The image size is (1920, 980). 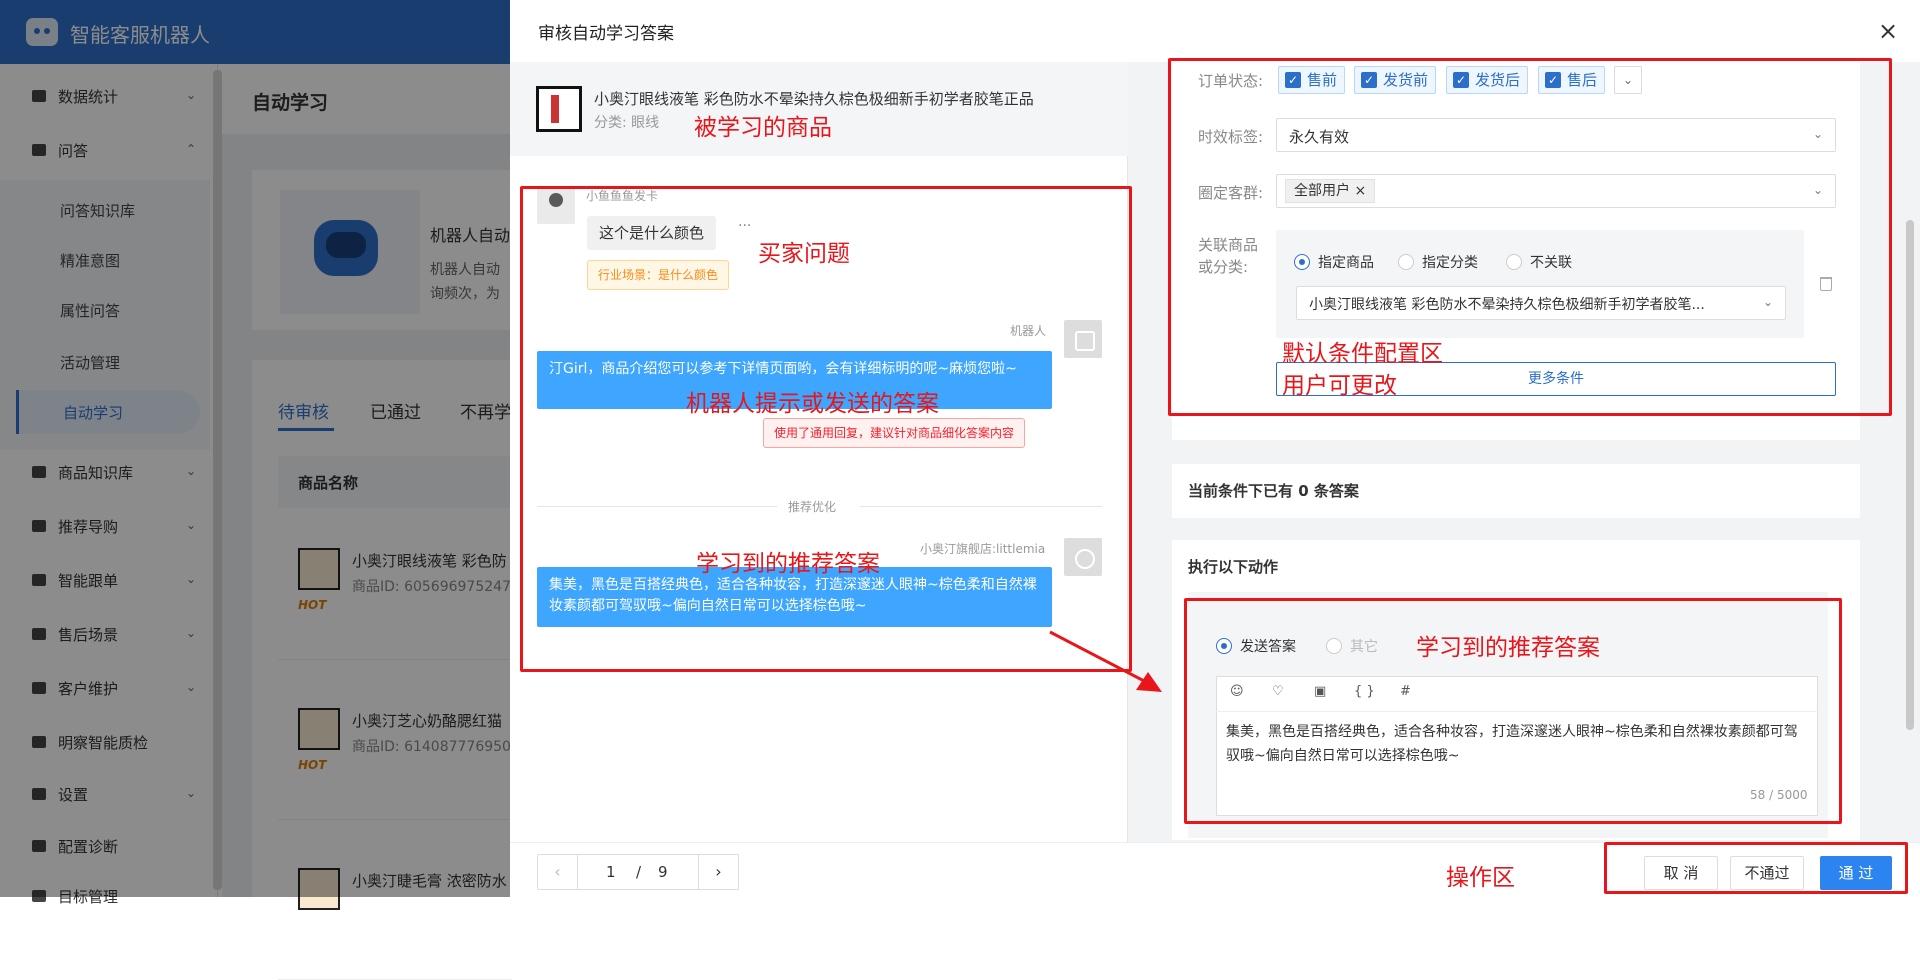 What do you see at coordinates (718, 872) in the screenshot?
I see `chevron-right-icon: ›` at bounding box center [718, 872].